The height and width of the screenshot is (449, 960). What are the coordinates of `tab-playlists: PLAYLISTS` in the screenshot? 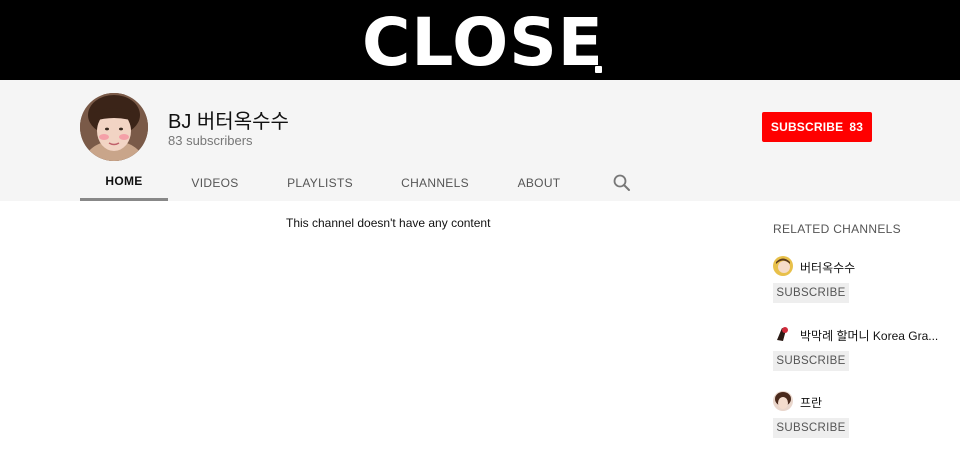 It's located at (320, 182).